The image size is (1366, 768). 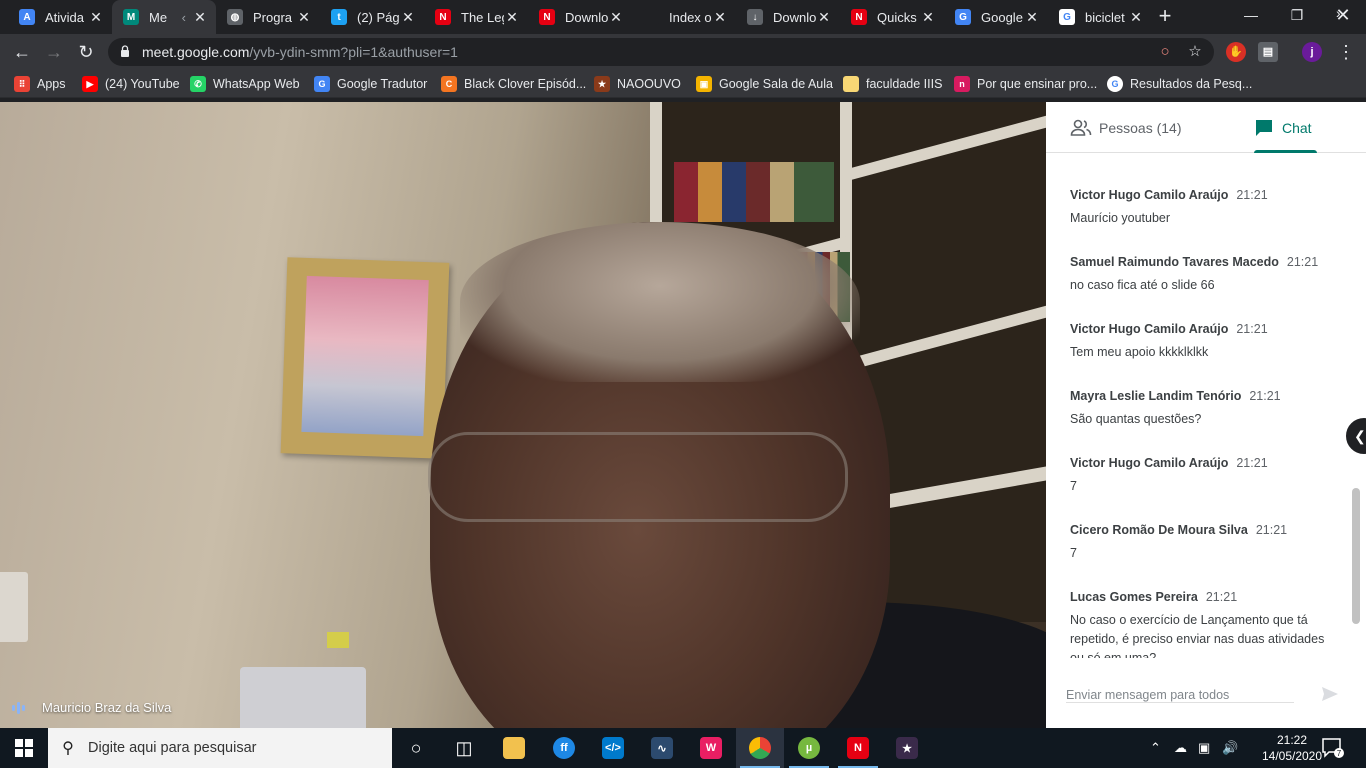 What do you see at coordinates (809, 748) in the screenshot?
I see `utorrent-icon: µ` at bounding box center [809, 748].